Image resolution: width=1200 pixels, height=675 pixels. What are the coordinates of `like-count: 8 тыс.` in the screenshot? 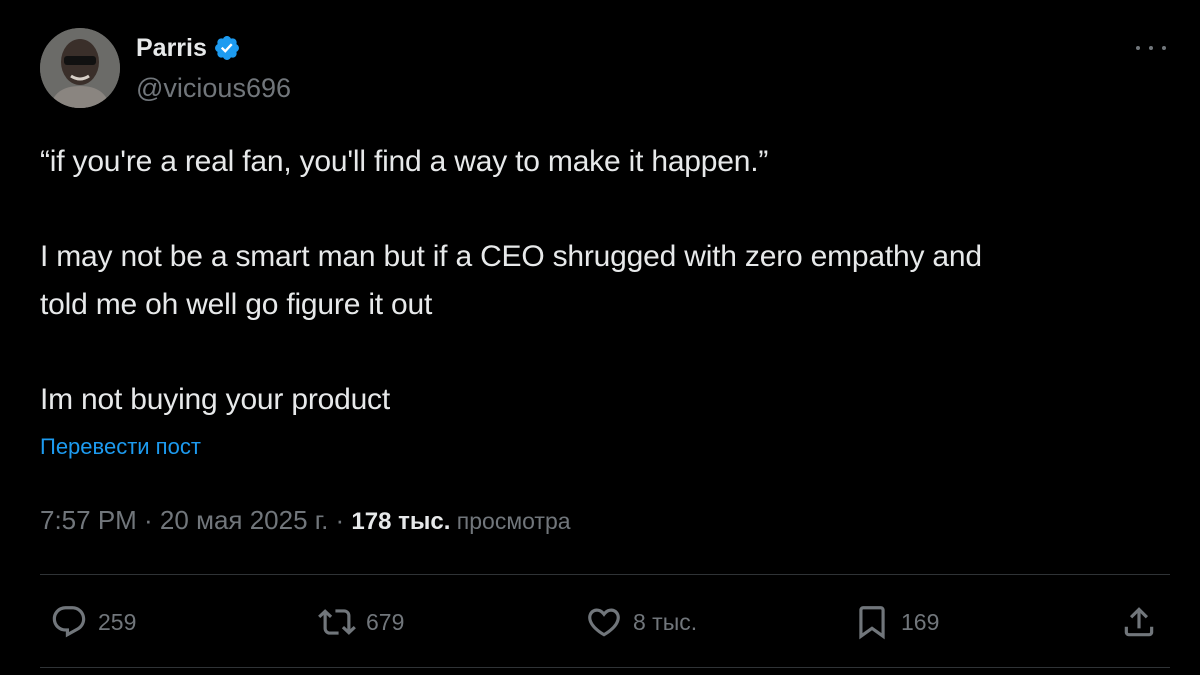 It's located at (665, 621).